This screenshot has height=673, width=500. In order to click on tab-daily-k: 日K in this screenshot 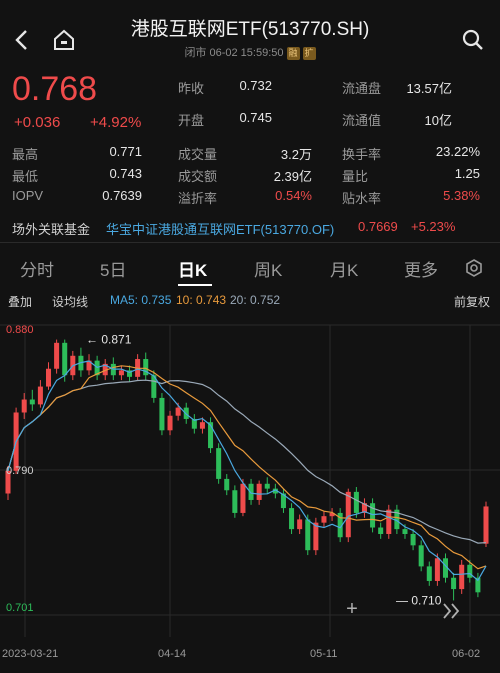, I will do `click(192, 268)`.